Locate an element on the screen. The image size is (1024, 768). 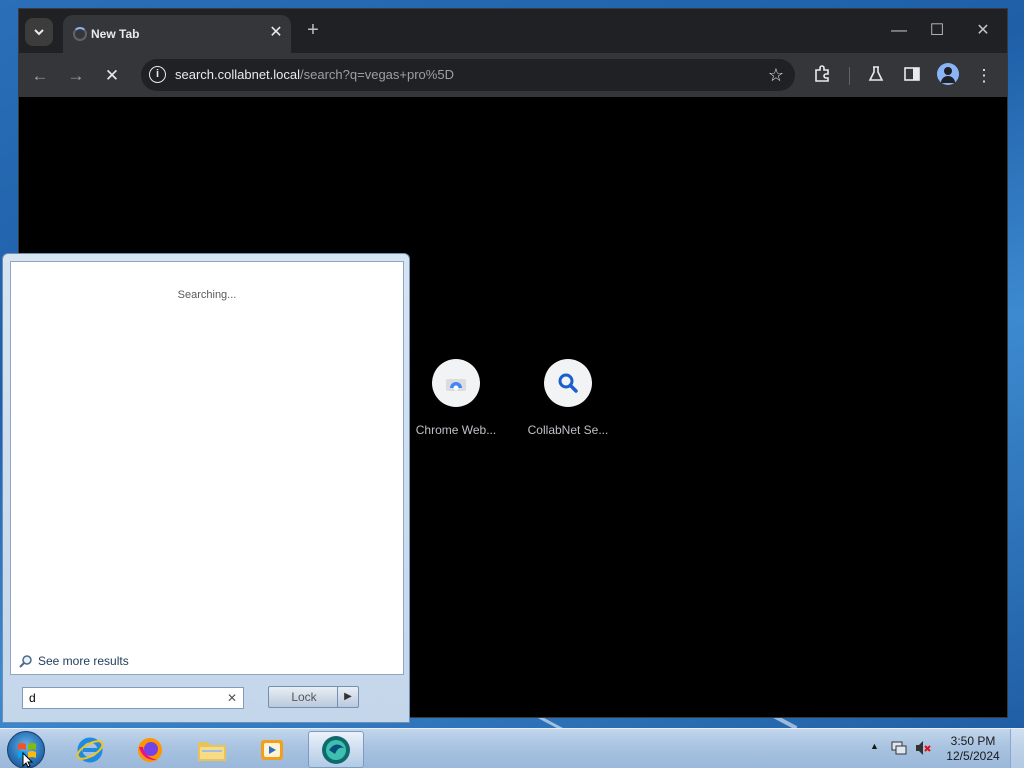
forward-icon: → is located at coordinates (76, 76).